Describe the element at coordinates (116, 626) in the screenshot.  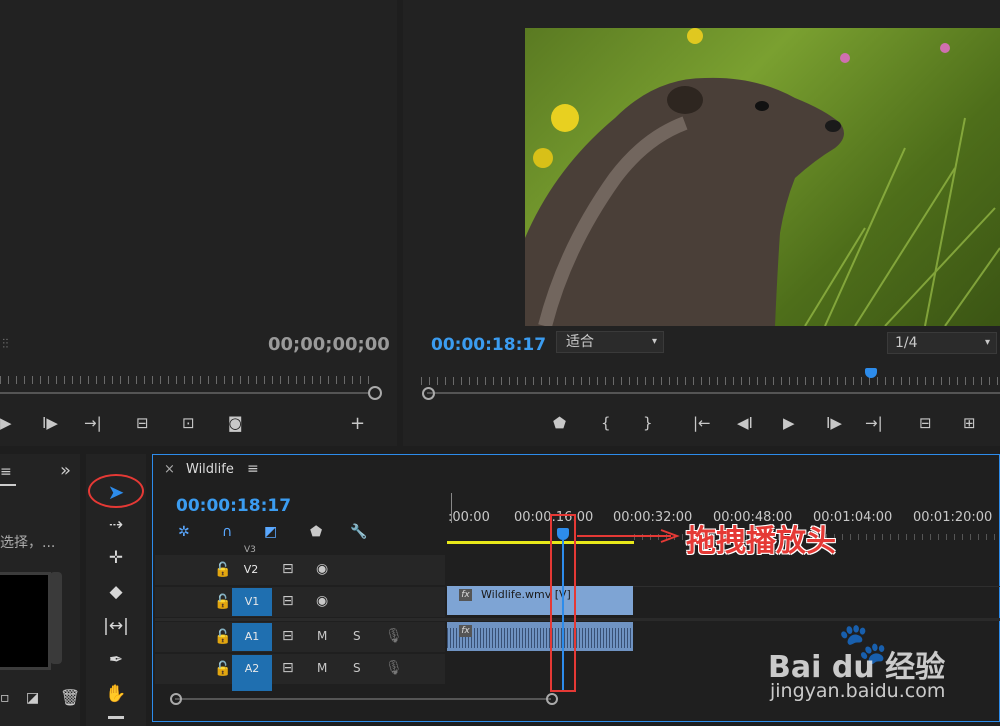
I see `slip-tool-icon: |↔|` at that location.